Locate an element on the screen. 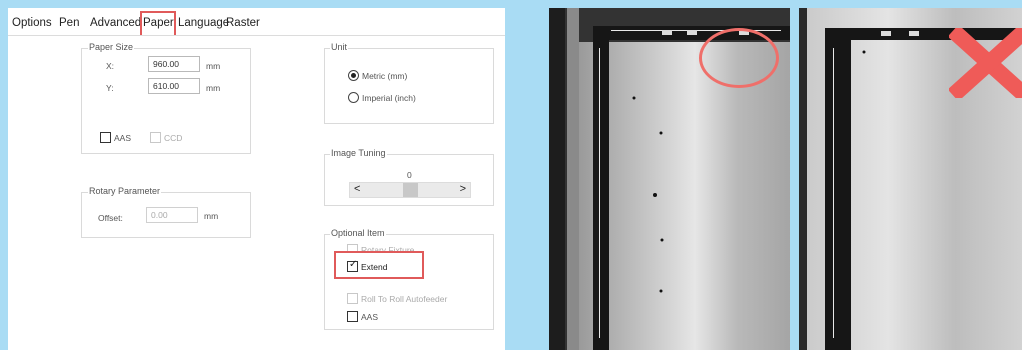 The height and width of the screenshot is (350, 1022). radio-selected-dot is located at coordinates (353, 75).